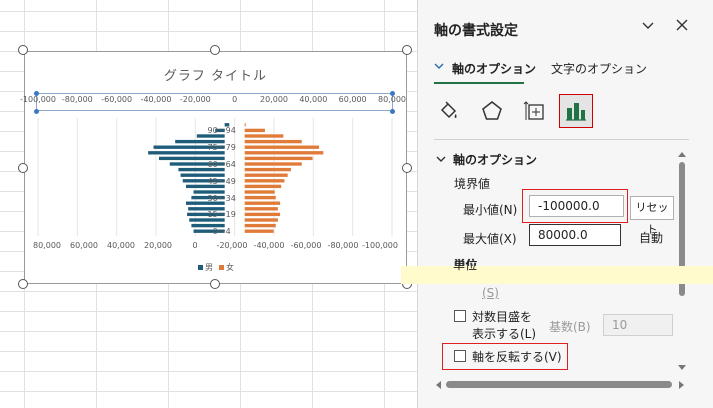 This screenshot has width=713, height=408. I want to click on legend-item-female: 女, so click(226, 267).